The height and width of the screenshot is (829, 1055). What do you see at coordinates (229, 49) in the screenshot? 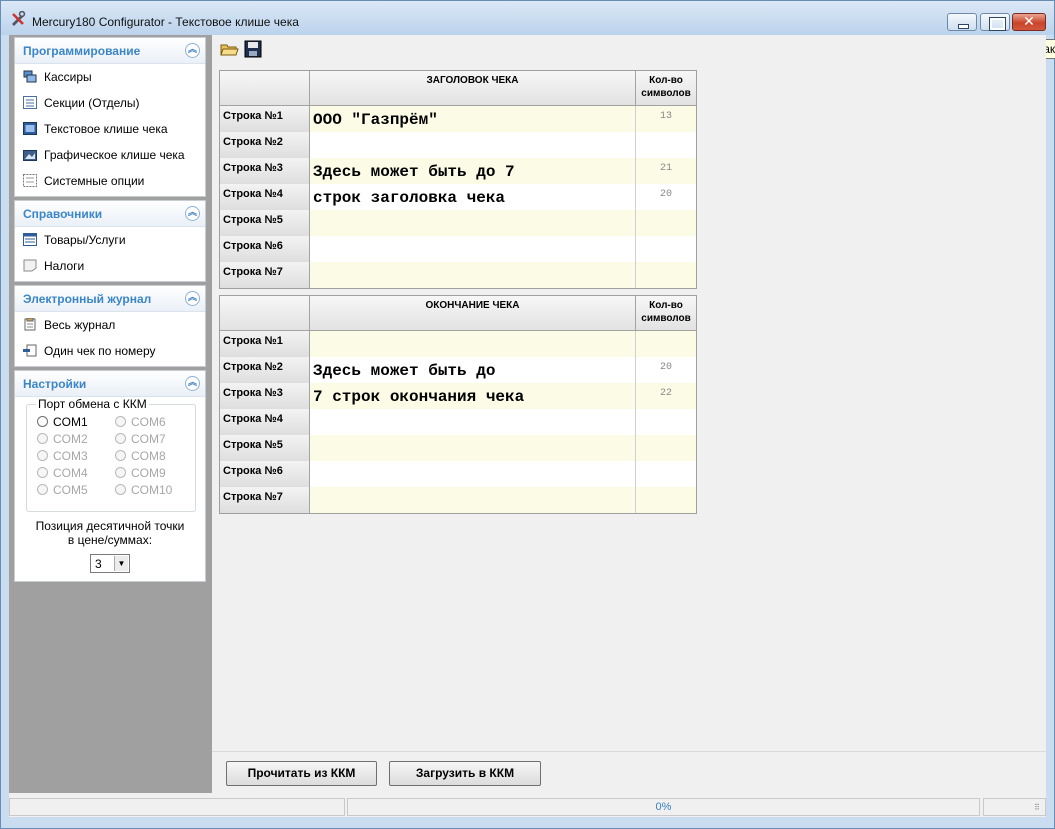
I see `open-folder-icon` at bounding box center [229, 49].